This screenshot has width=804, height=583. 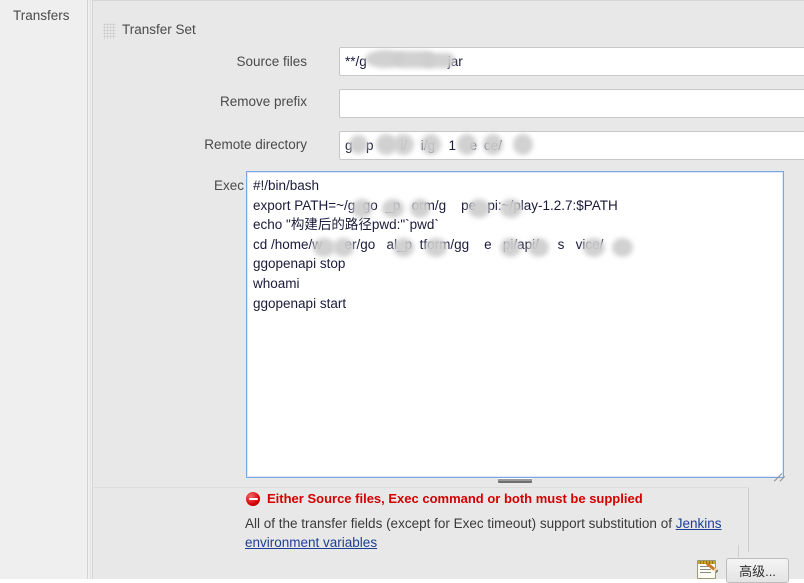 I want to click on source-files-input, so click(x=571, y=61).